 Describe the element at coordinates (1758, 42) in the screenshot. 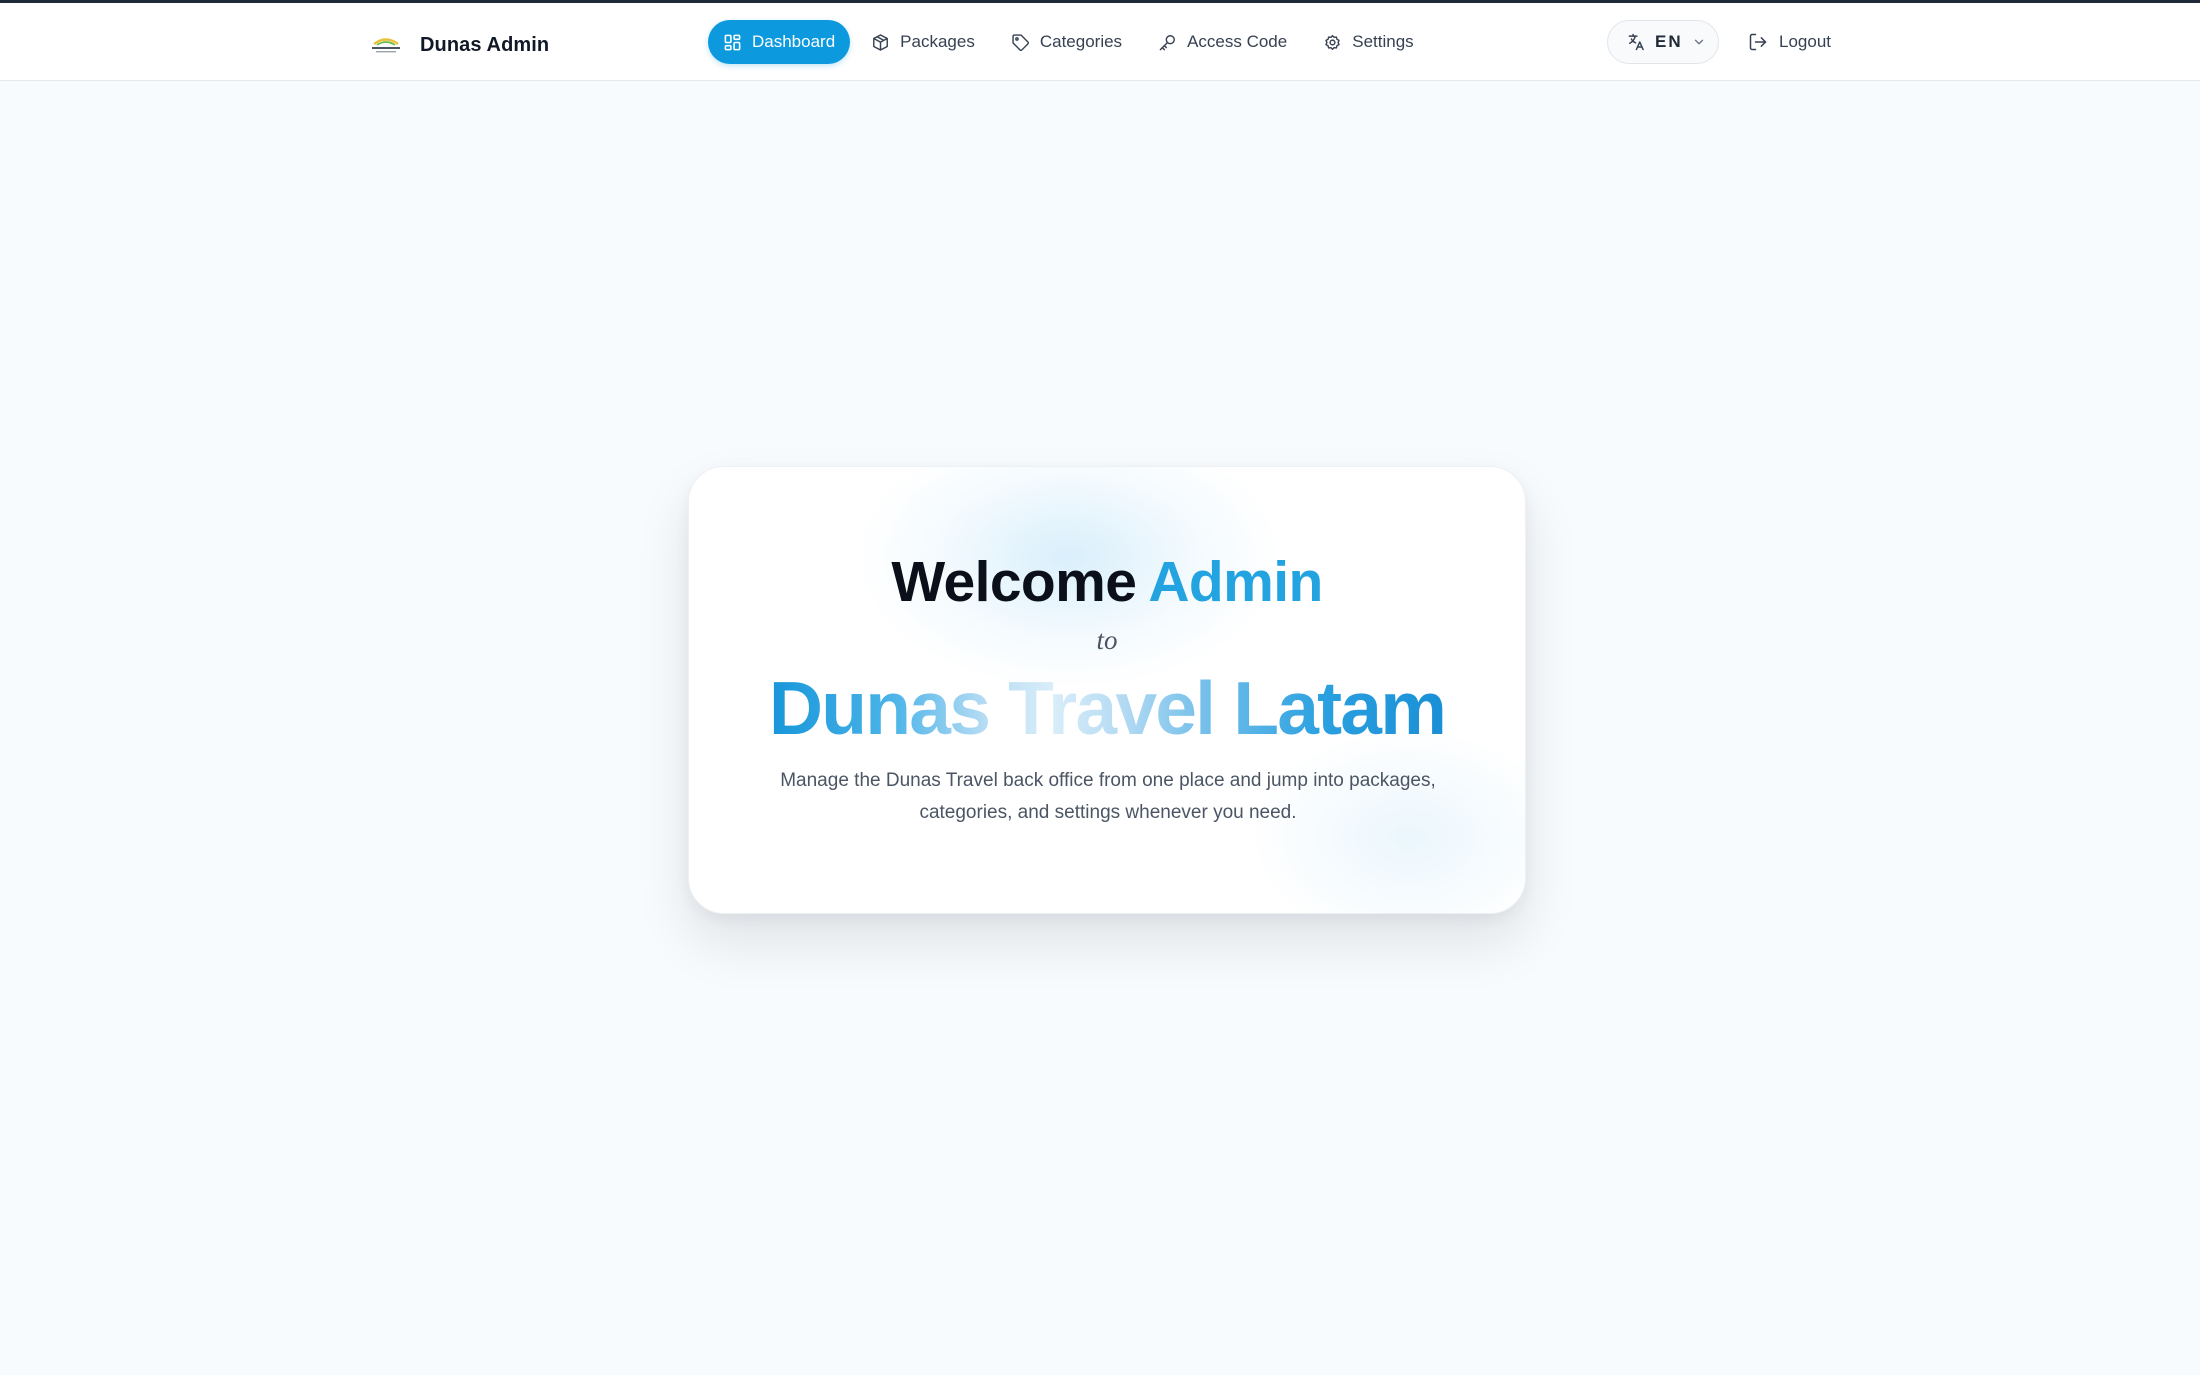

I see `logout-icon` at that location.